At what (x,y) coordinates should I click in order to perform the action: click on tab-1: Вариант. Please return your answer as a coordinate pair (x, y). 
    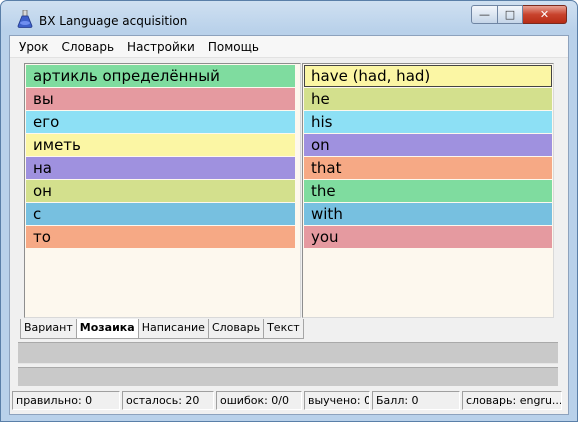
    Looking at the image, I should click on (48, 329).